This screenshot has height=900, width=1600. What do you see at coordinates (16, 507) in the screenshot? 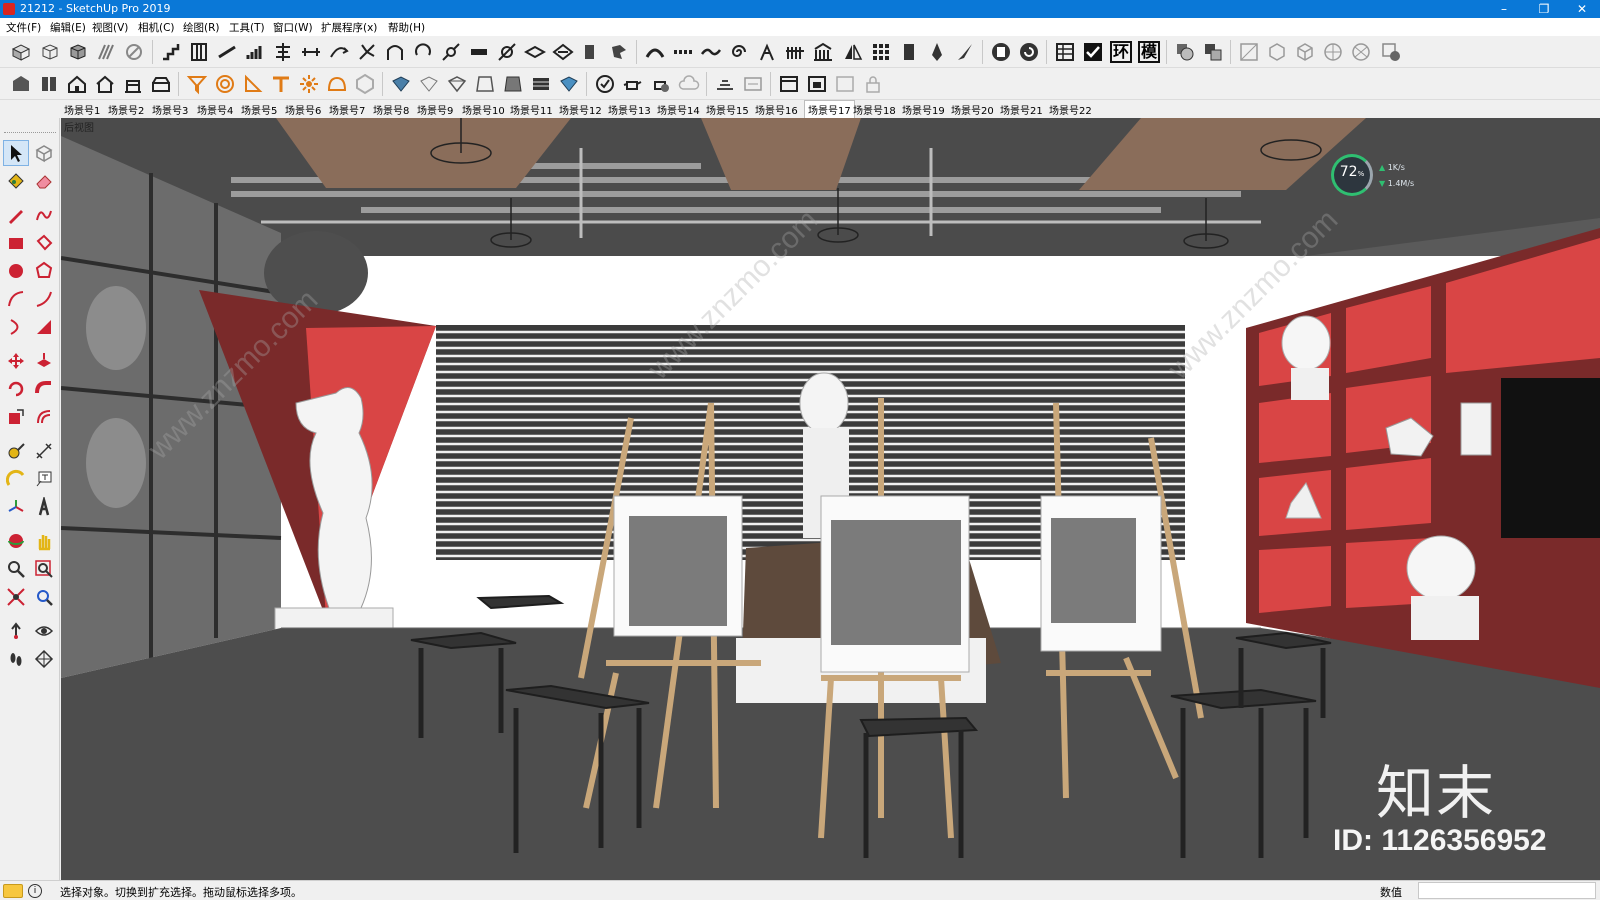
I see `axes-icon` at bounding box center [16, 507].